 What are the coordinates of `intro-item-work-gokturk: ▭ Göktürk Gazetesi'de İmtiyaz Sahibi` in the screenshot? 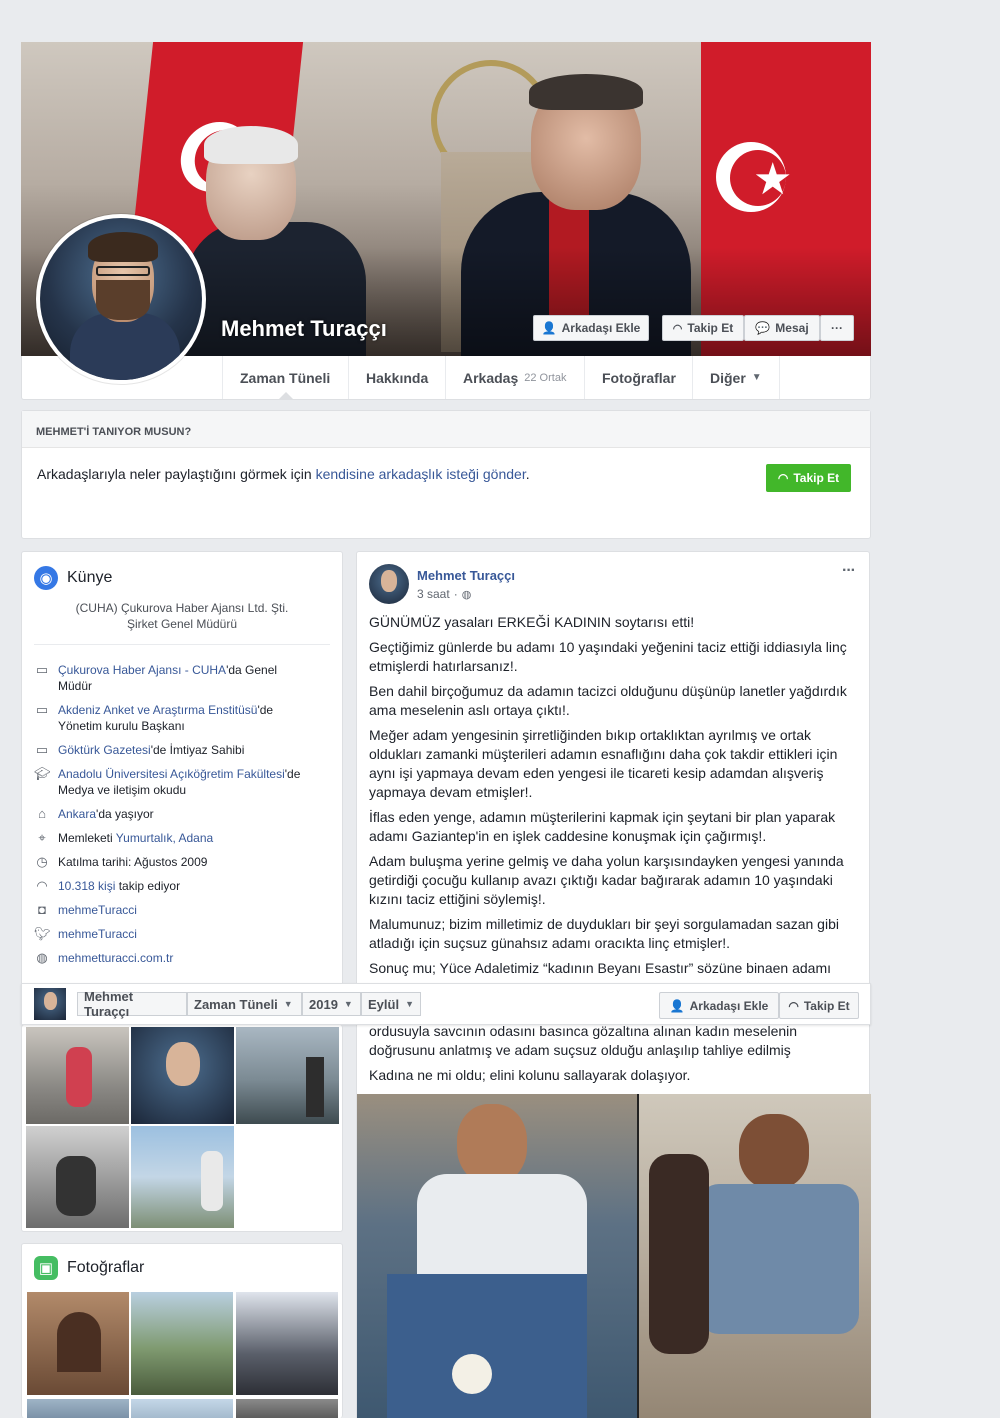 It's located at (140, 749).